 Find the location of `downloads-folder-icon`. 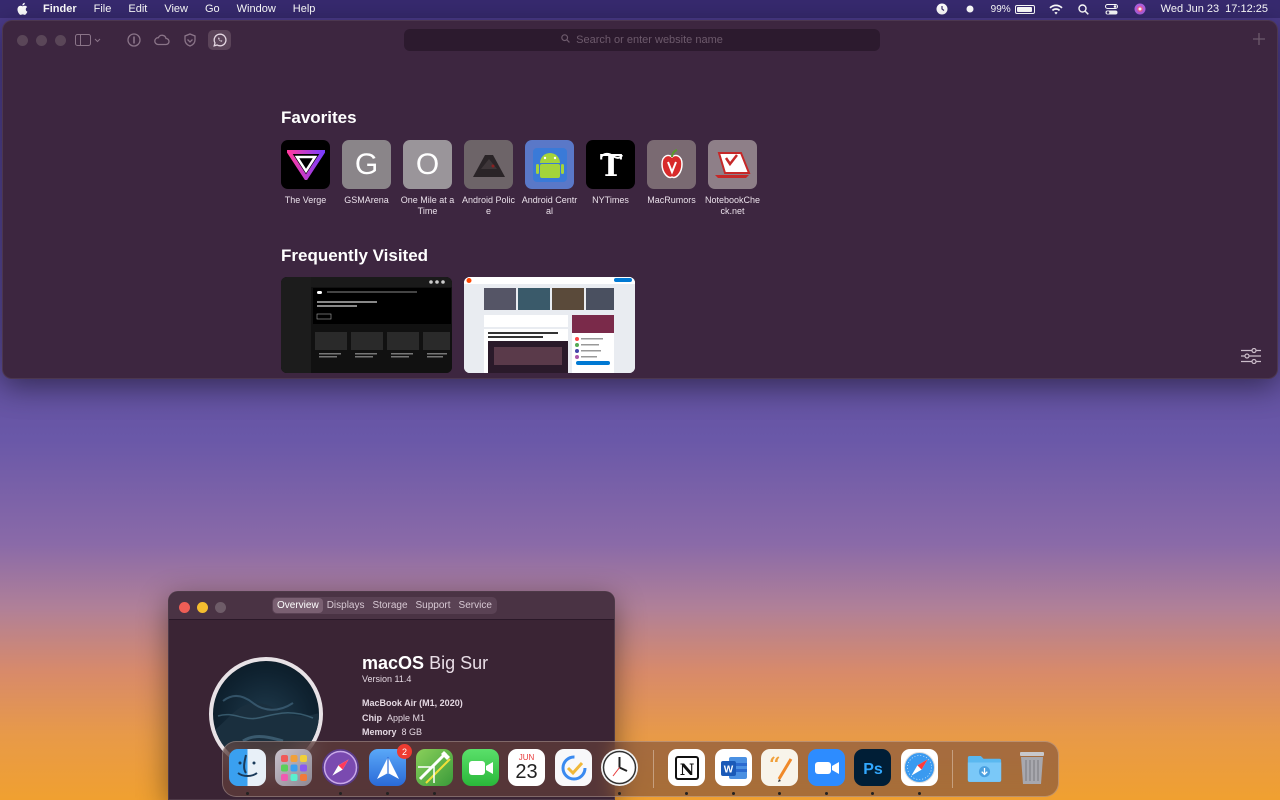

downloads-folder-icon is located at coordinates (984, 767).